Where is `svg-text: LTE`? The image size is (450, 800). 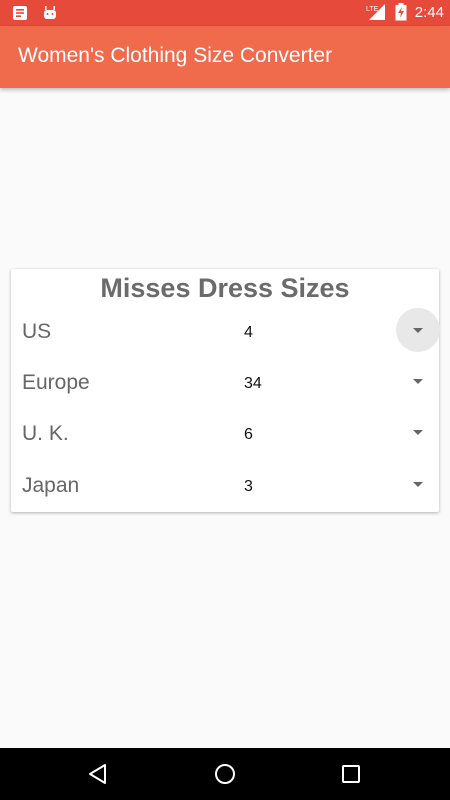
svg-text: LTE is located at coordinates (372, 9).